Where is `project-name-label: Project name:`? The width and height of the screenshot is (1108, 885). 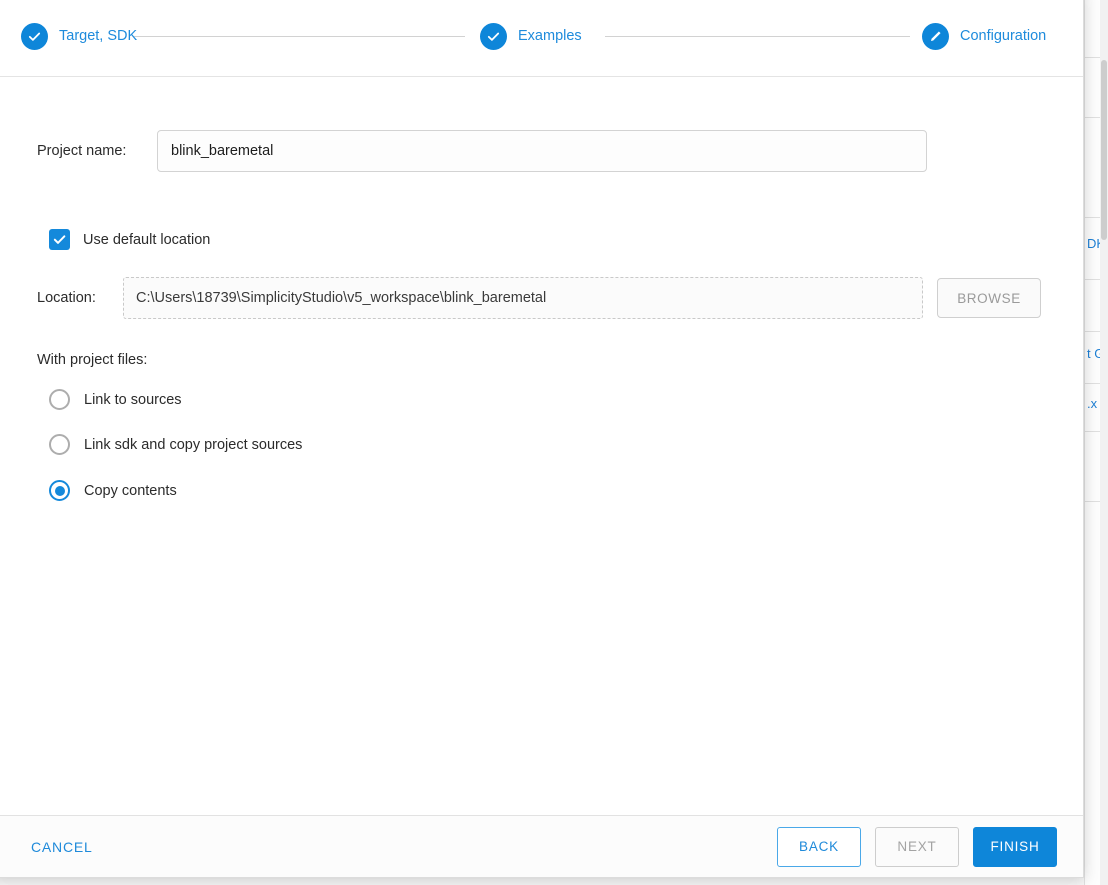 project-name-label: Project name: is located at coordinates (82, 151).